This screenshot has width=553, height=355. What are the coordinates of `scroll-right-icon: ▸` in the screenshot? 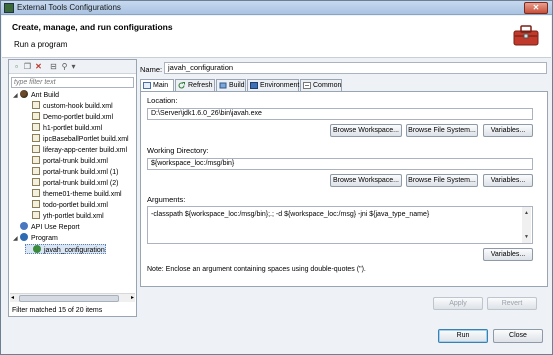 It's located at (132, 297).